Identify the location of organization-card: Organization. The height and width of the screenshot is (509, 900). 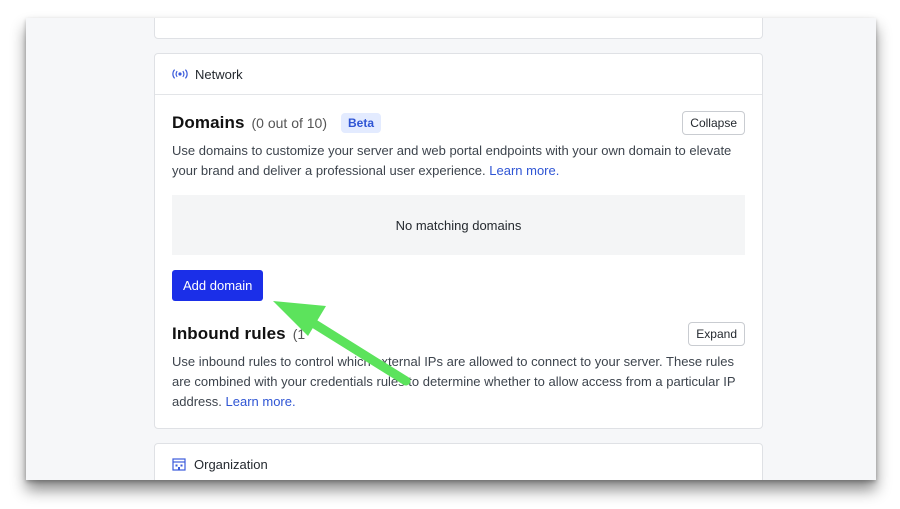
(458, 461).